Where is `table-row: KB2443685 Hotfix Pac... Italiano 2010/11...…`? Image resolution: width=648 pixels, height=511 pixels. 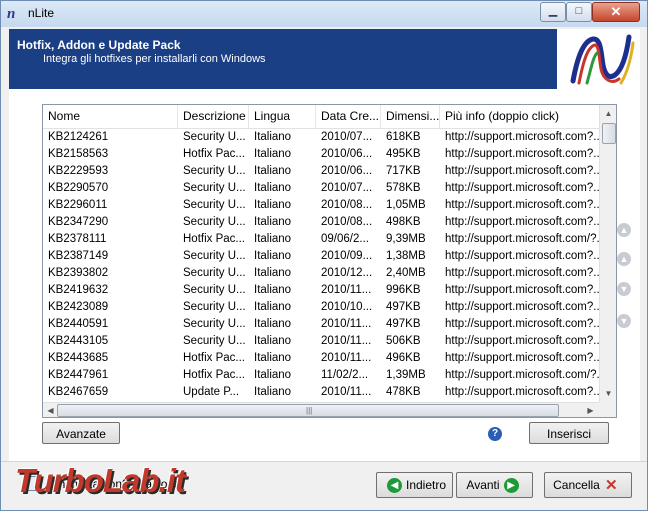
table-row: KB2443685 Hotfix Pac... Italiano 2010/11...… is located at coordinates (321, 358).